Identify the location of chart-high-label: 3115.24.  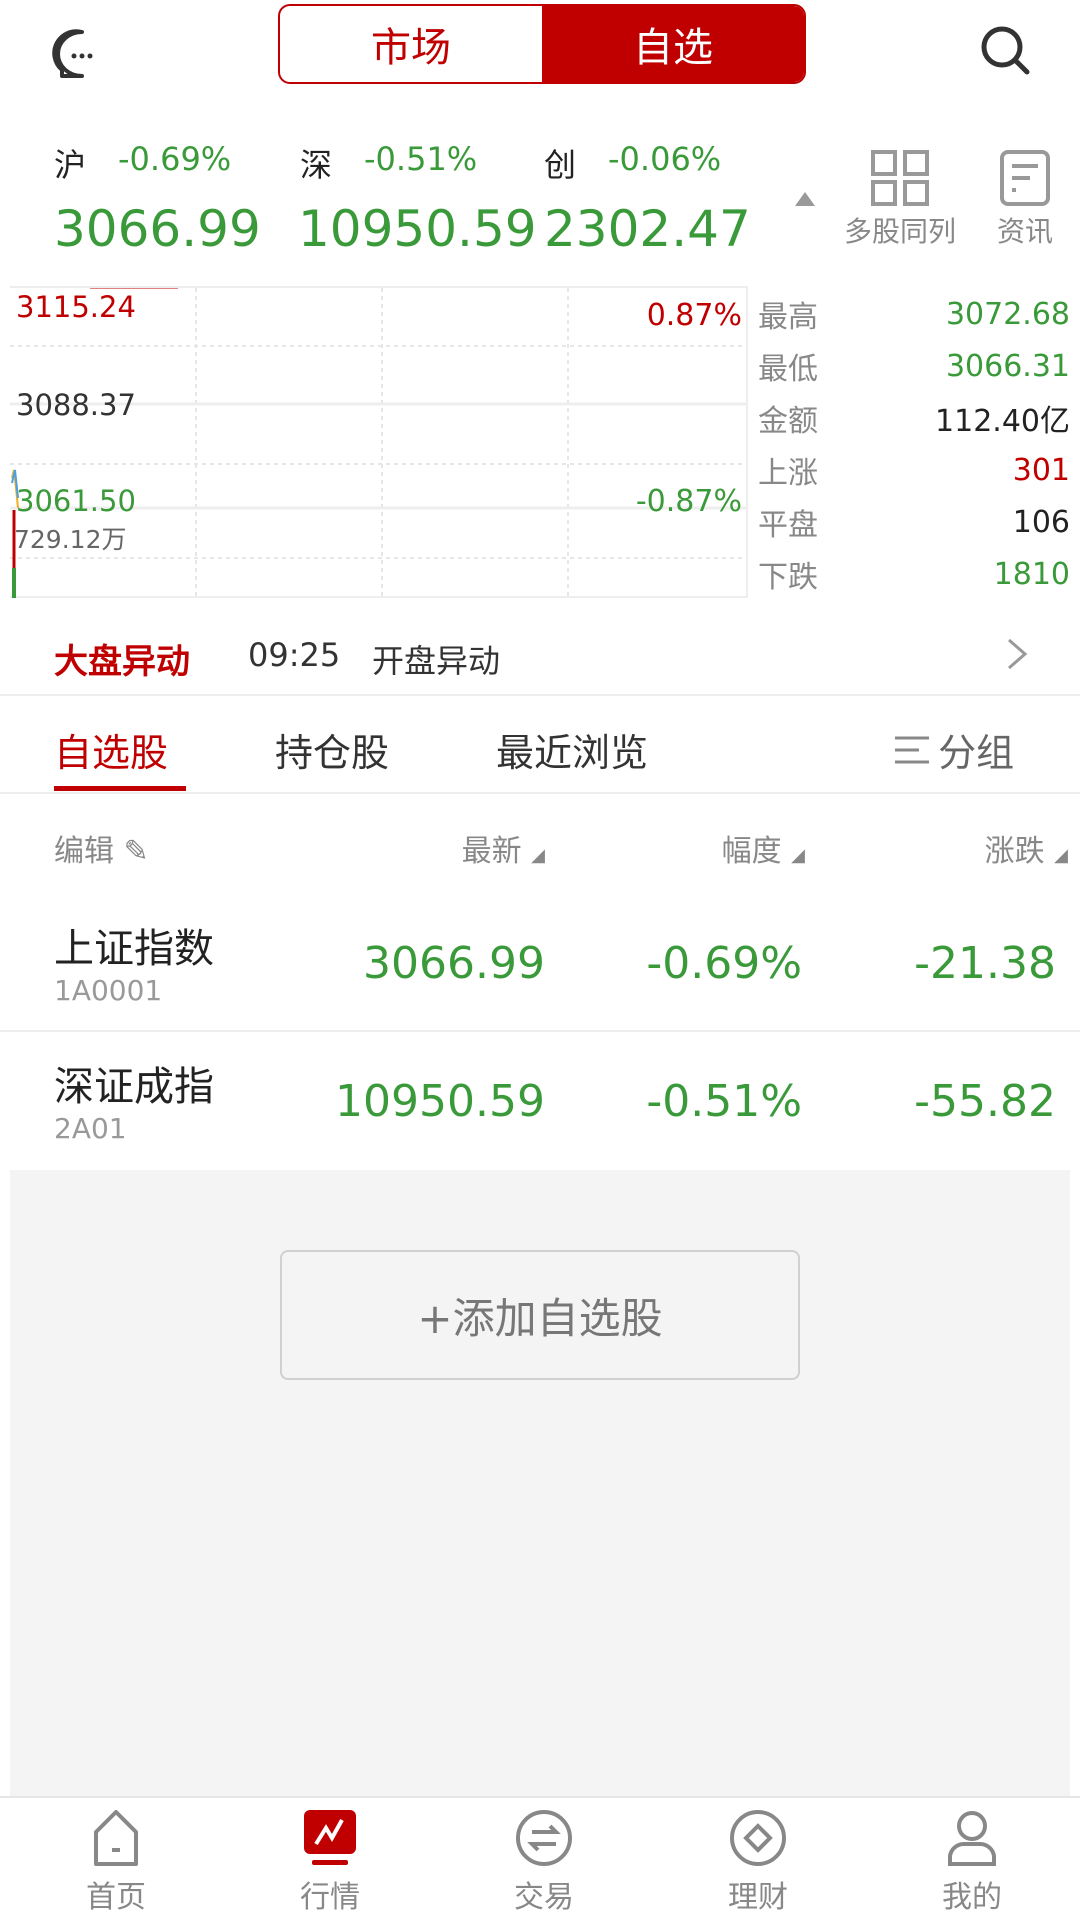
(76, 307).